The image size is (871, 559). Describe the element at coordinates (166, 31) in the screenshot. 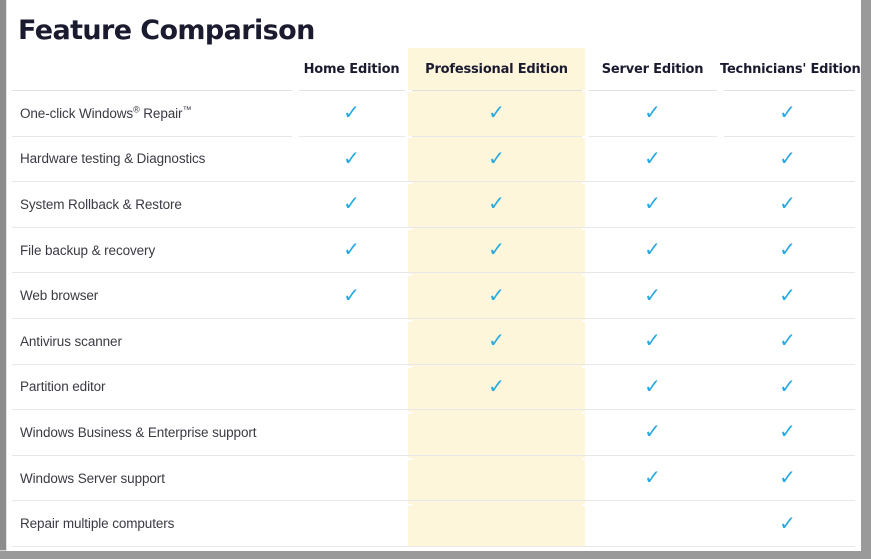

I see `page-title: Feature Comparison` at that location.